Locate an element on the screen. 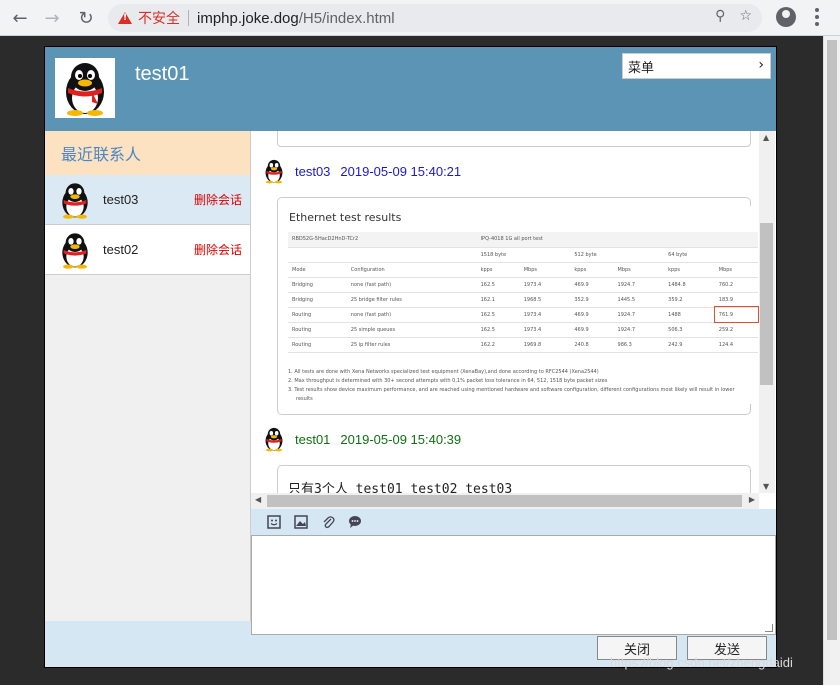  table-cell: 512 byte is located at coordinates (617, 255).